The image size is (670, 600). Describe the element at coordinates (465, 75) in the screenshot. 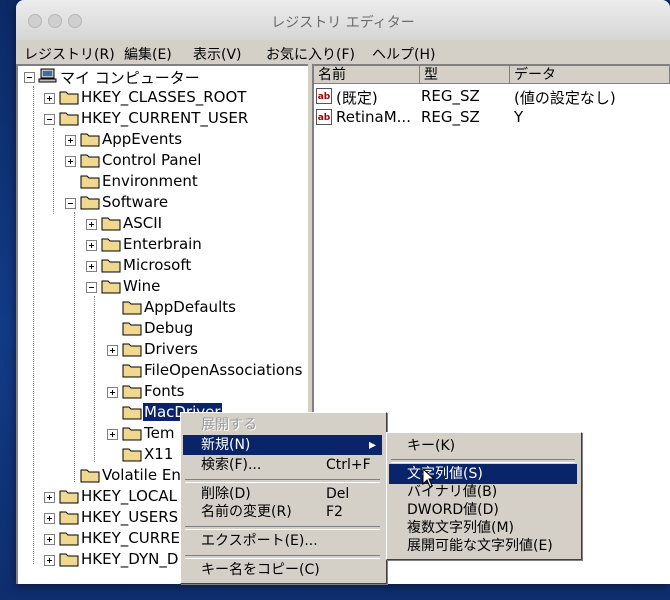

I see `column-header-type: 型` at that location.